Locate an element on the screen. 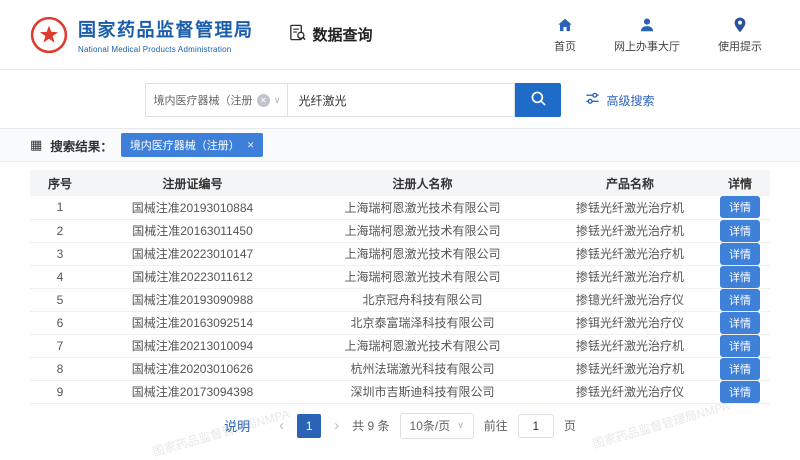 This screenshot has height=460, width=800. clear-category-icon: ✕ is located at coordinates (263, 100).